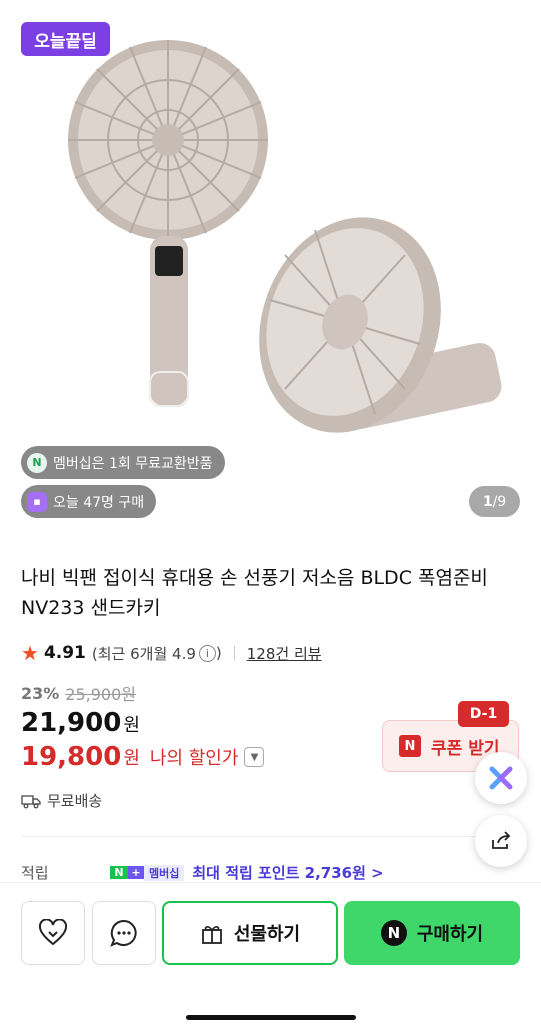 This screenshot has width=541, height=1024. Describe the element at coordinates (37, 462) in the screenshot. I see `naver-membership-icon: N` at that location.